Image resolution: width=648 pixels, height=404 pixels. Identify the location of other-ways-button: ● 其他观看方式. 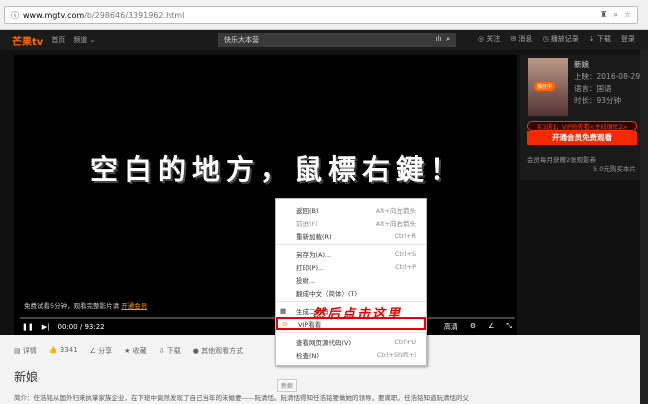
(218, 351).